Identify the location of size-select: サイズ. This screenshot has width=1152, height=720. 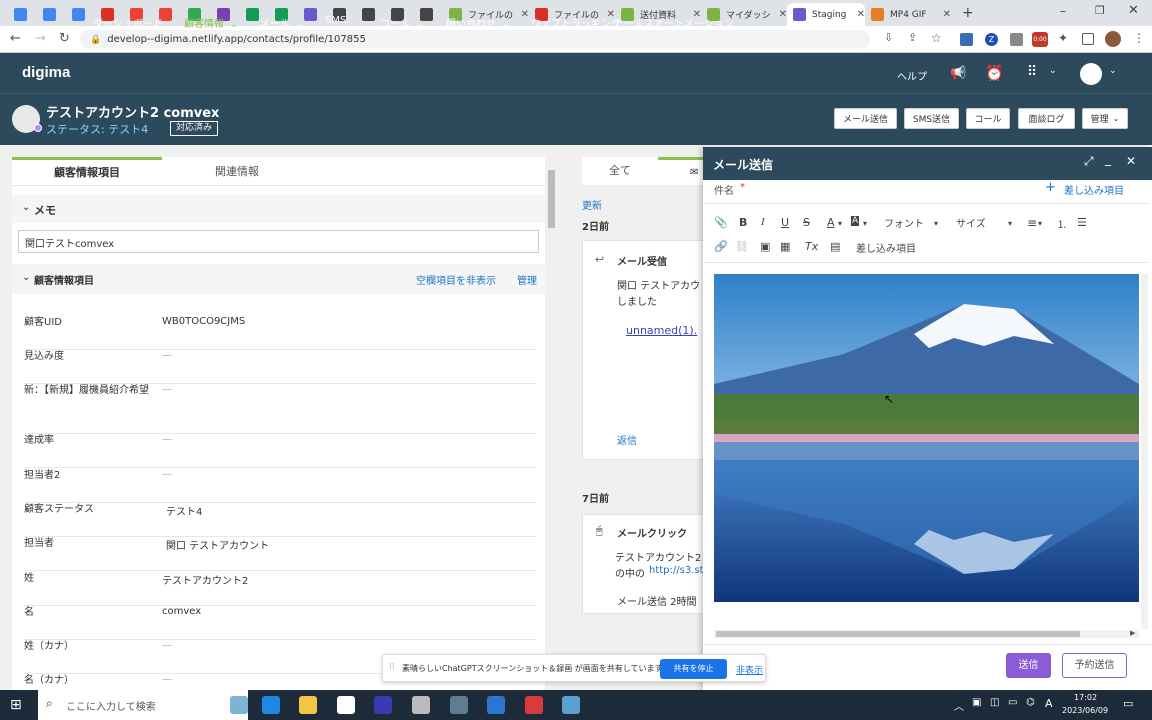
(971, 222).